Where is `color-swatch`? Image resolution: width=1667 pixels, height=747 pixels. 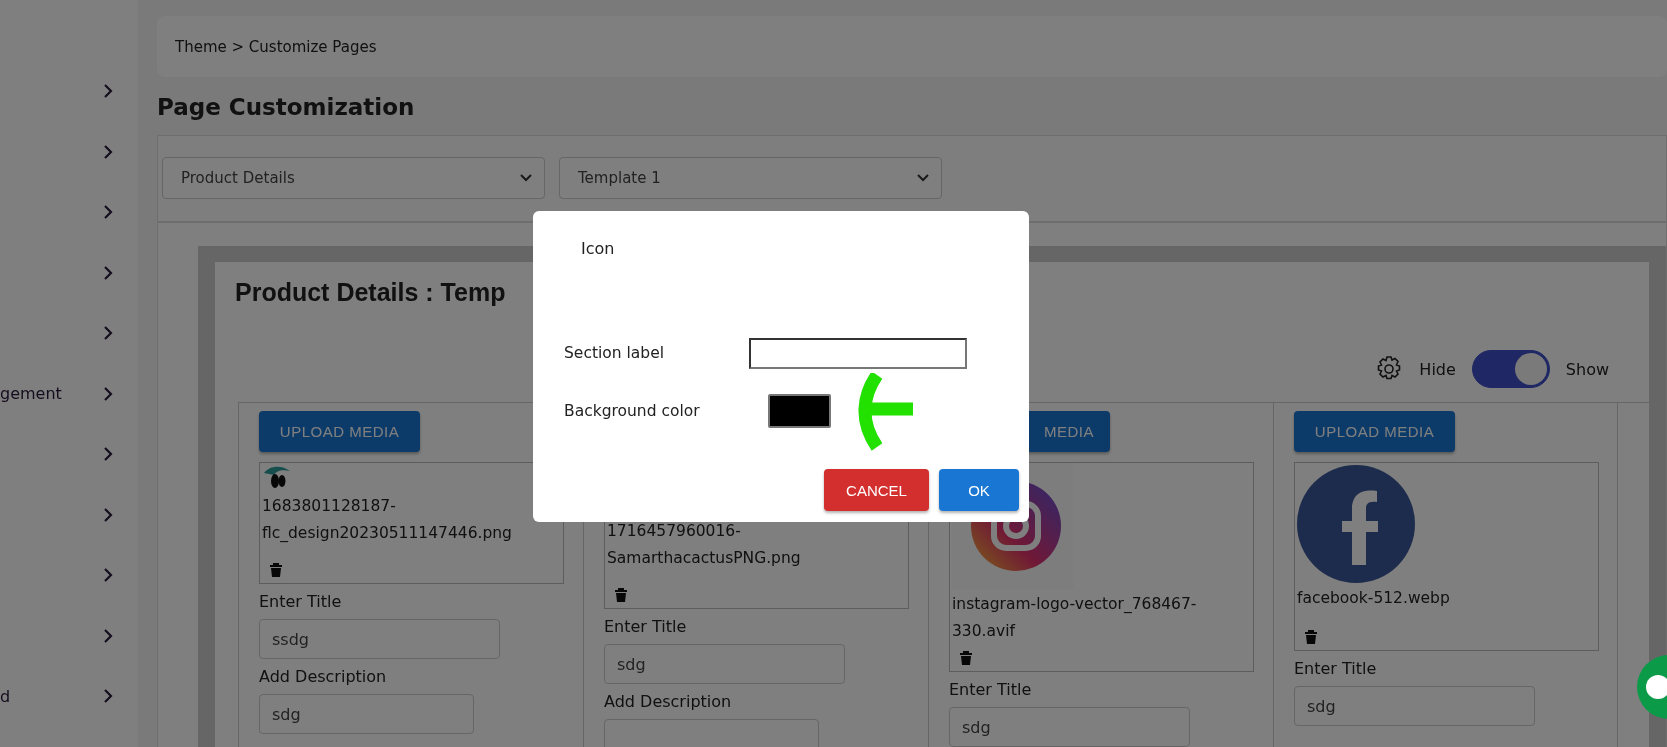 color-swatch is located at coordinates (799, 411).